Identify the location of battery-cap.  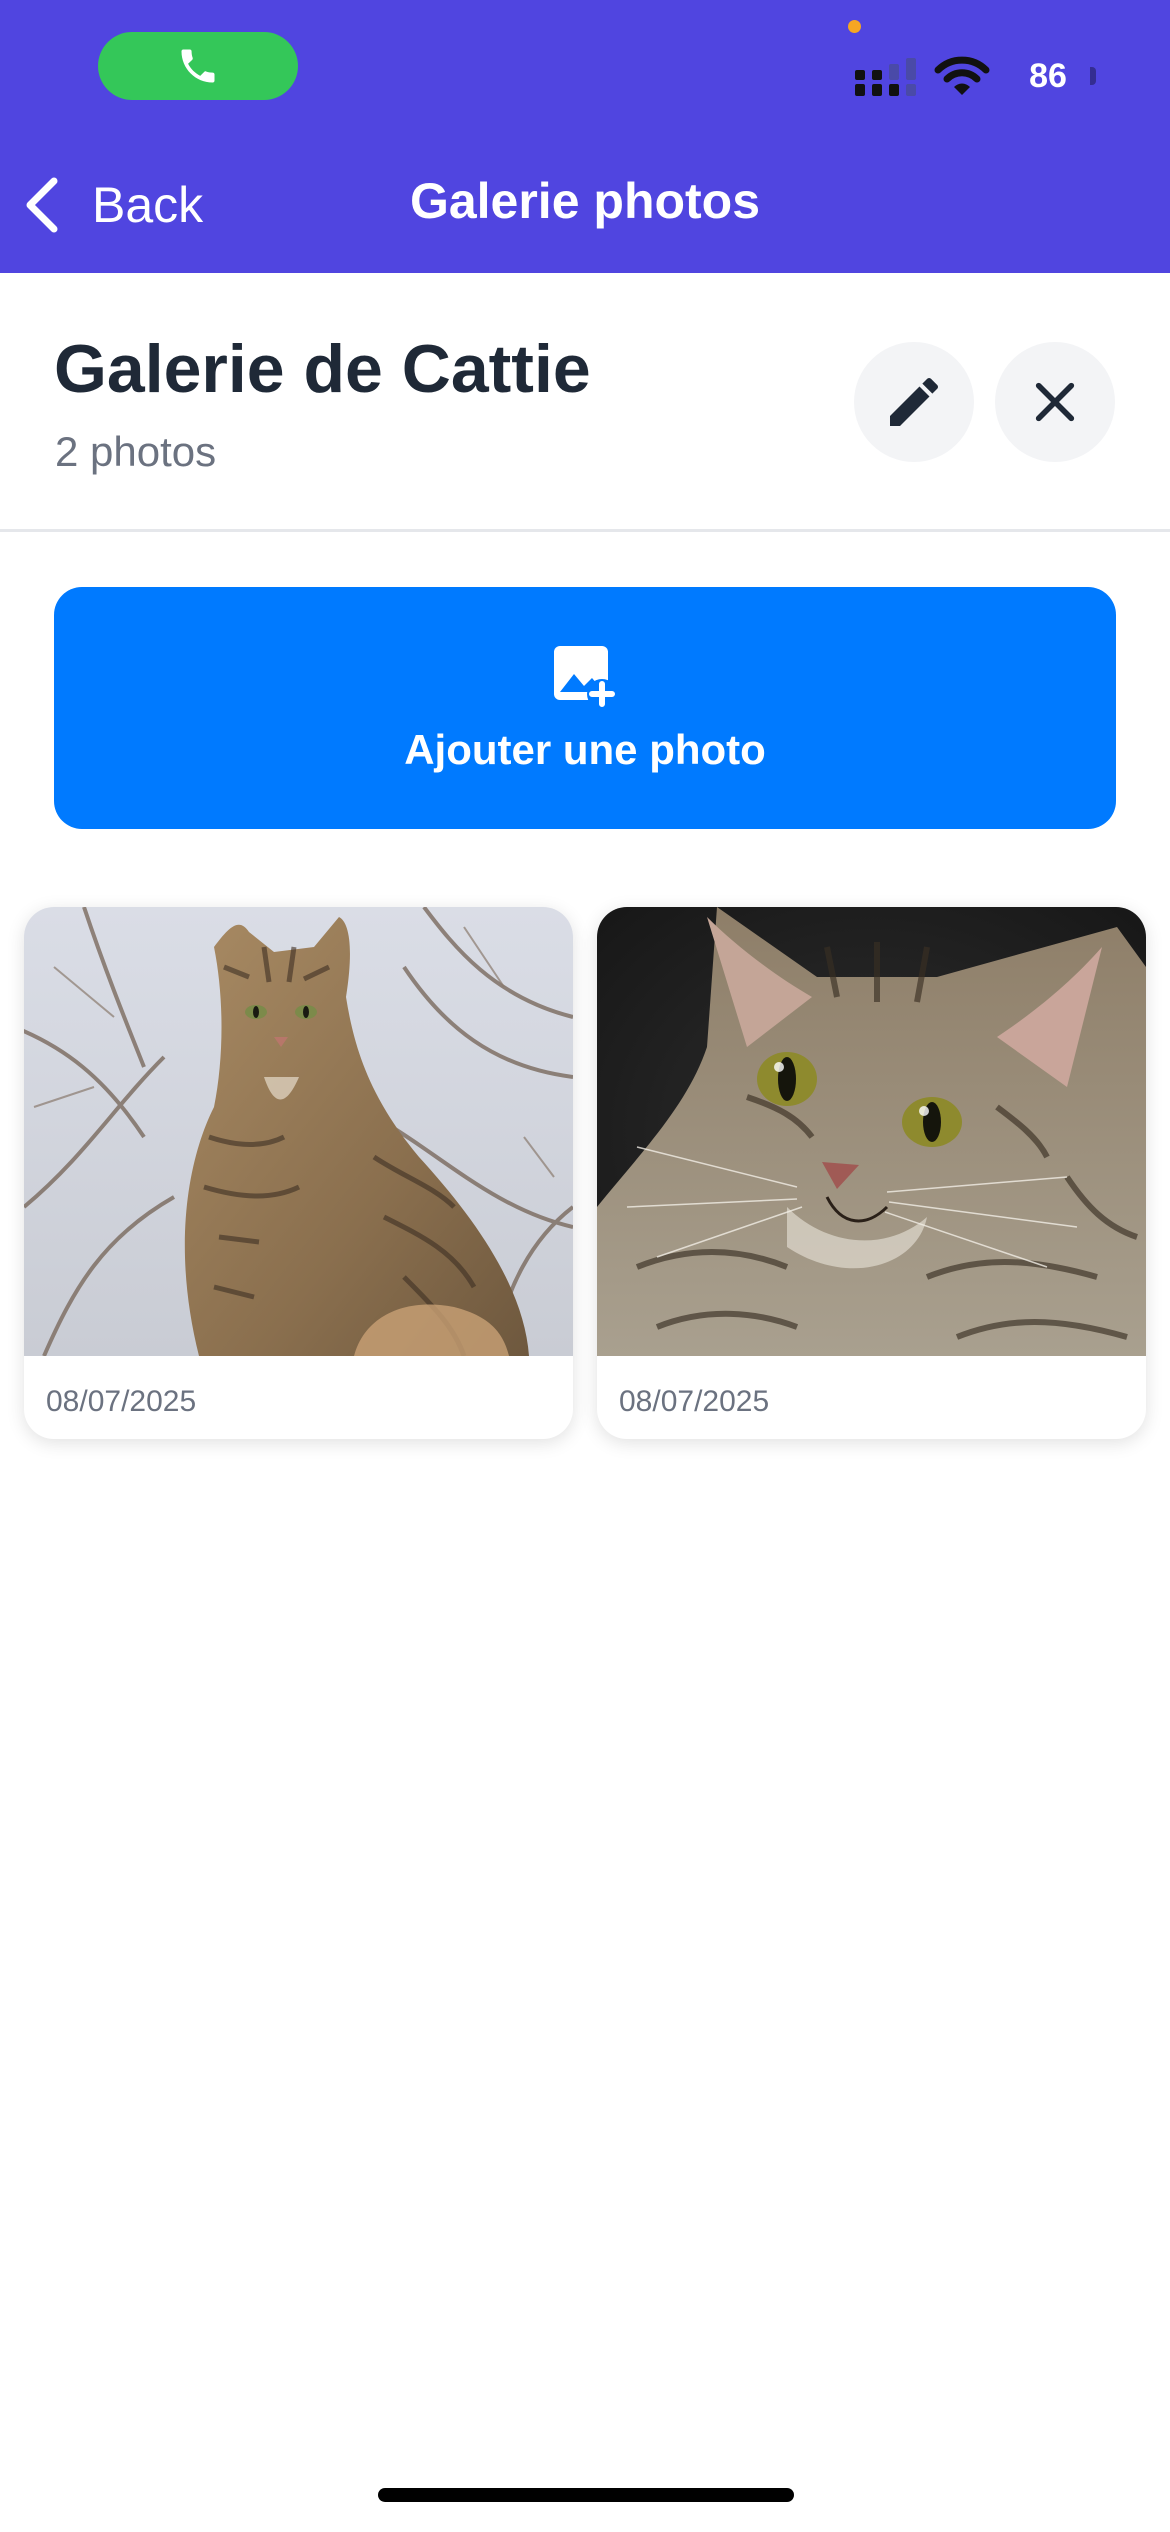
(1093, 76).